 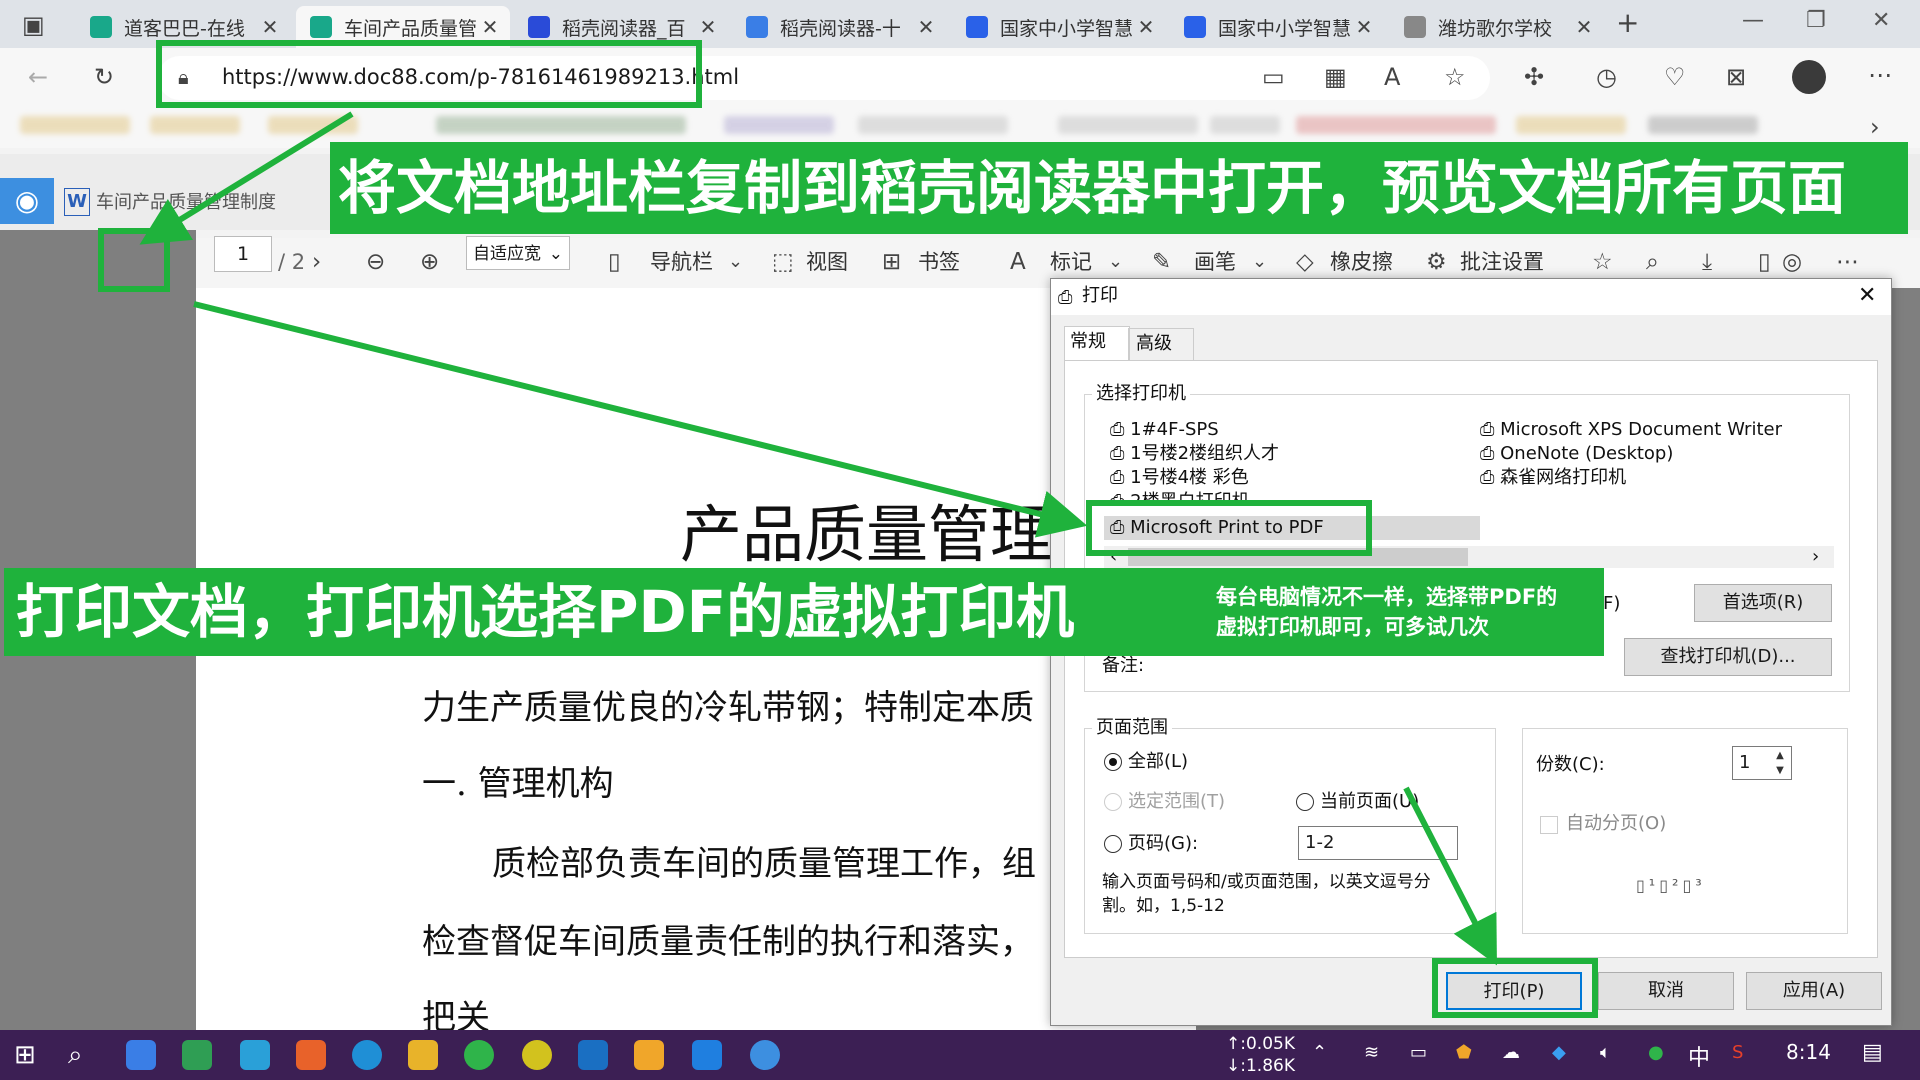 What do you see at coordinates (1352, 627) in the screenshot?
I see `note-line: 虚拟打印机即可，可多试几次` at bounding box center [1352, 627].